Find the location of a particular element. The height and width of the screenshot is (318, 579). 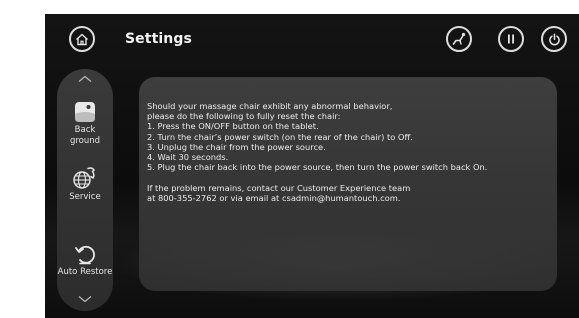

sidebar-item-service: Service is located at coordinates (85, 184).